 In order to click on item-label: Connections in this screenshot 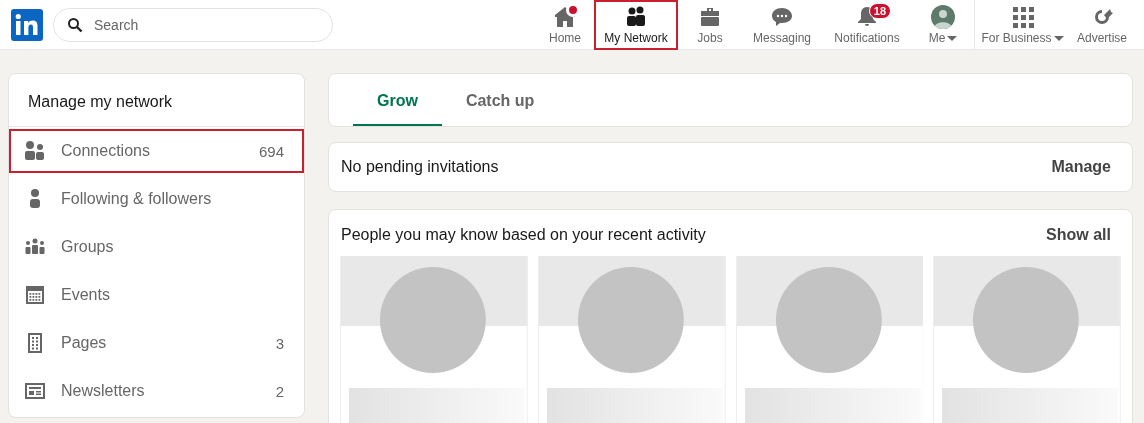, I will do `click(106, 151)`.